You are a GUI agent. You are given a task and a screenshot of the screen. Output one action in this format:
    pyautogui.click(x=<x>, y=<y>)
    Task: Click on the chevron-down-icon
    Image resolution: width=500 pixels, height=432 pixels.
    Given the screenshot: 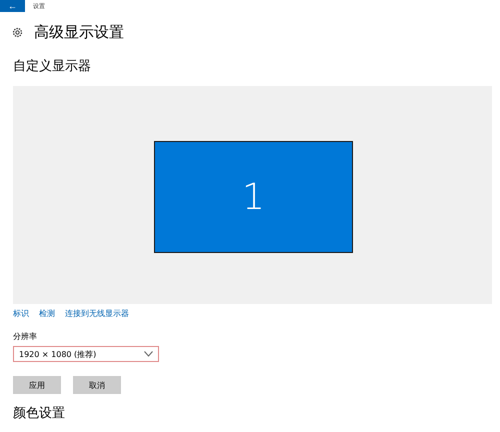 What is the action you would take?
    pyautogui.click(x=148, y=354)
    